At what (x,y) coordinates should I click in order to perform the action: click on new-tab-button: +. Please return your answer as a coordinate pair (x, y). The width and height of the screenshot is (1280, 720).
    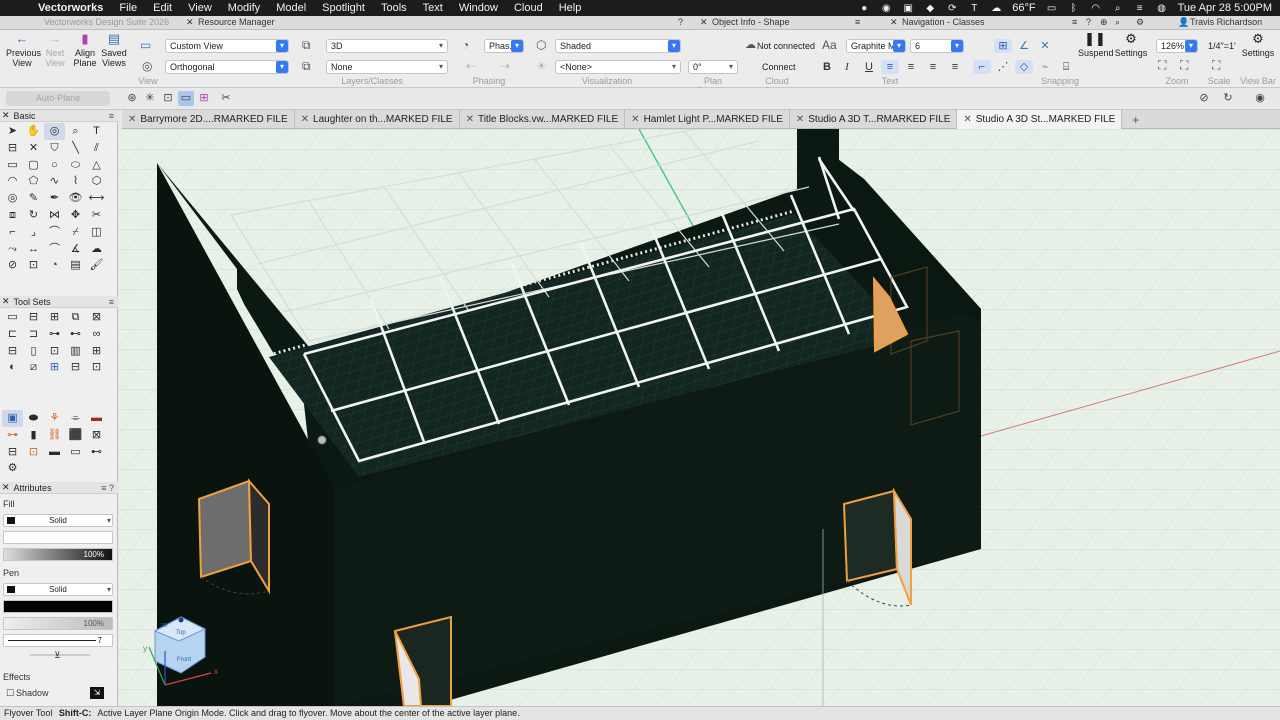
    Looking at the image, I should click on (1135, 119).